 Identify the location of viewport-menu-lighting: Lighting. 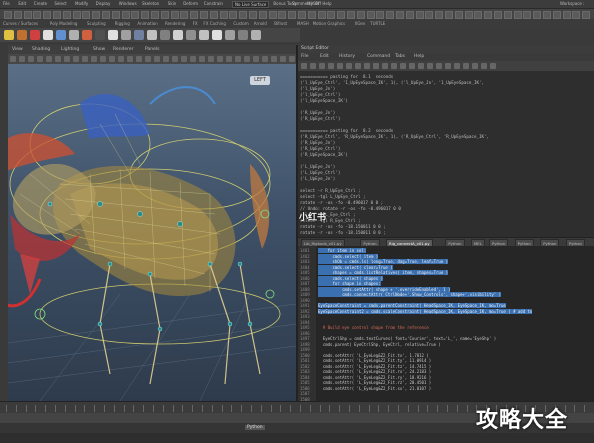
(70, 49).